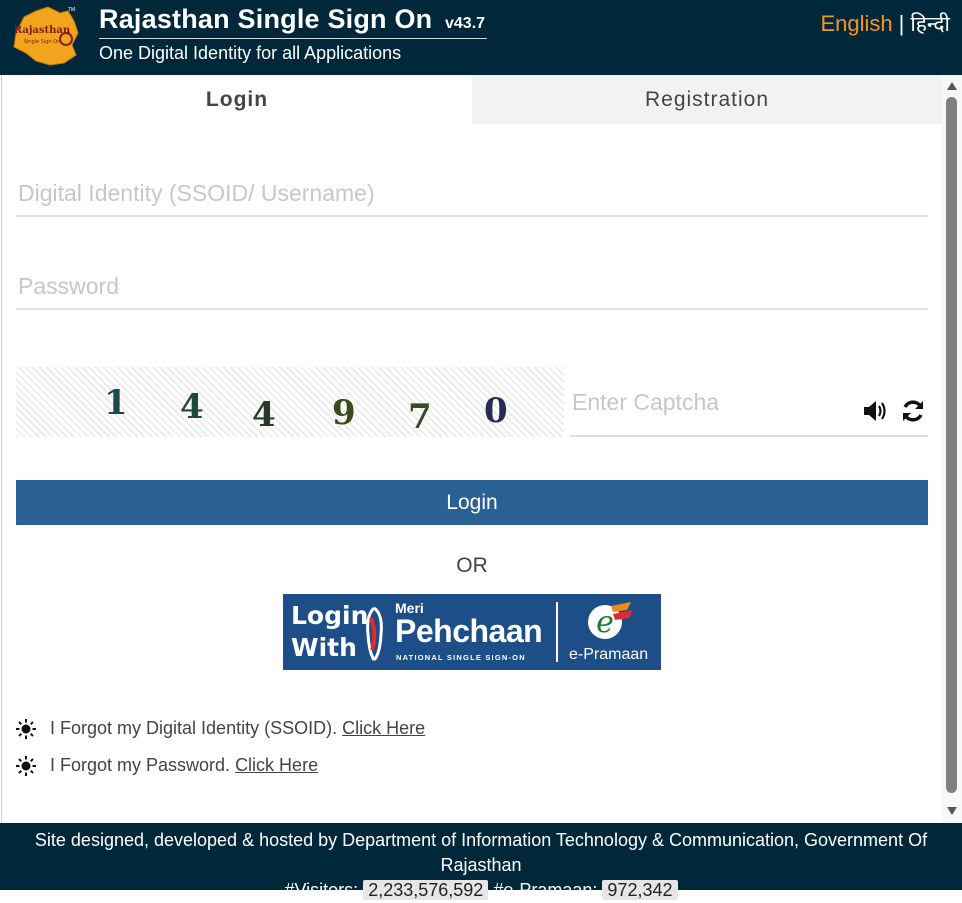 Image resolution: width=962 pixels, height=903 pixels. What do you see at coordinates (461, 657) in the screenshot?
I see `pehchaan-tagline: NATIONAL SINGLE SIGN-ON` at bounding box center [461, 657].